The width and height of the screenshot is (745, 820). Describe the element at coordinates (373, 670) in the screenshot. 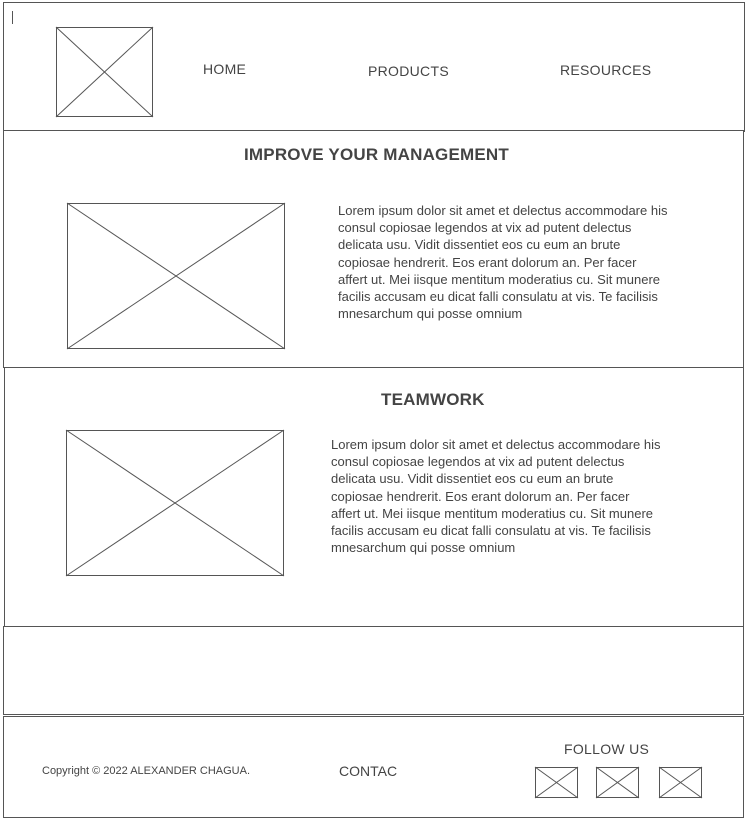

I see `empty-section` at that location.